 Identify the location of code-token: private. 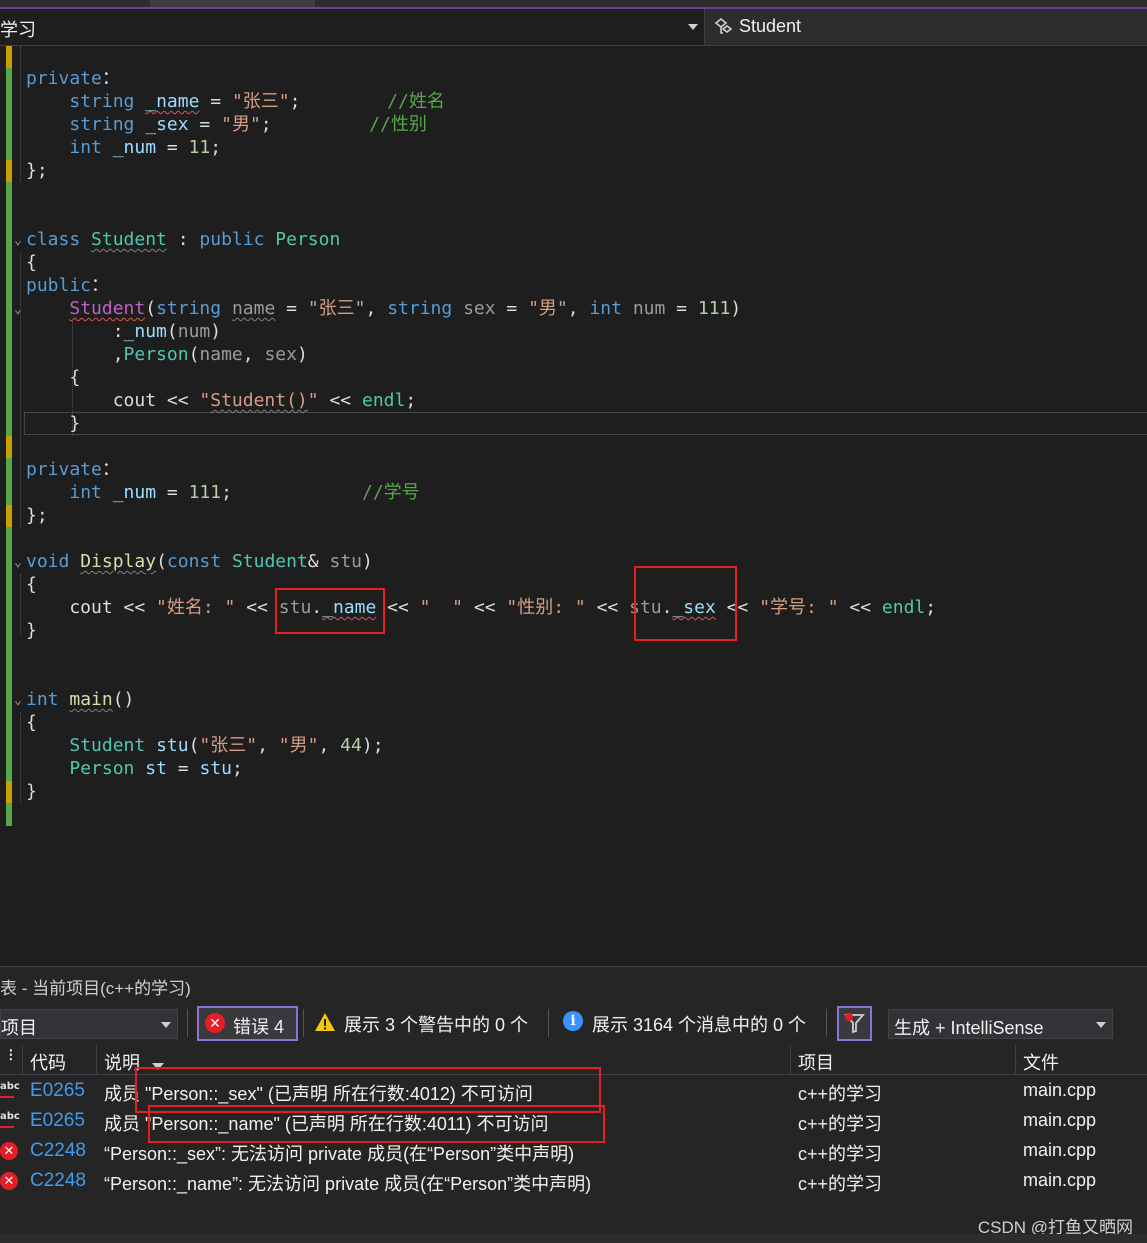
(64, 469).